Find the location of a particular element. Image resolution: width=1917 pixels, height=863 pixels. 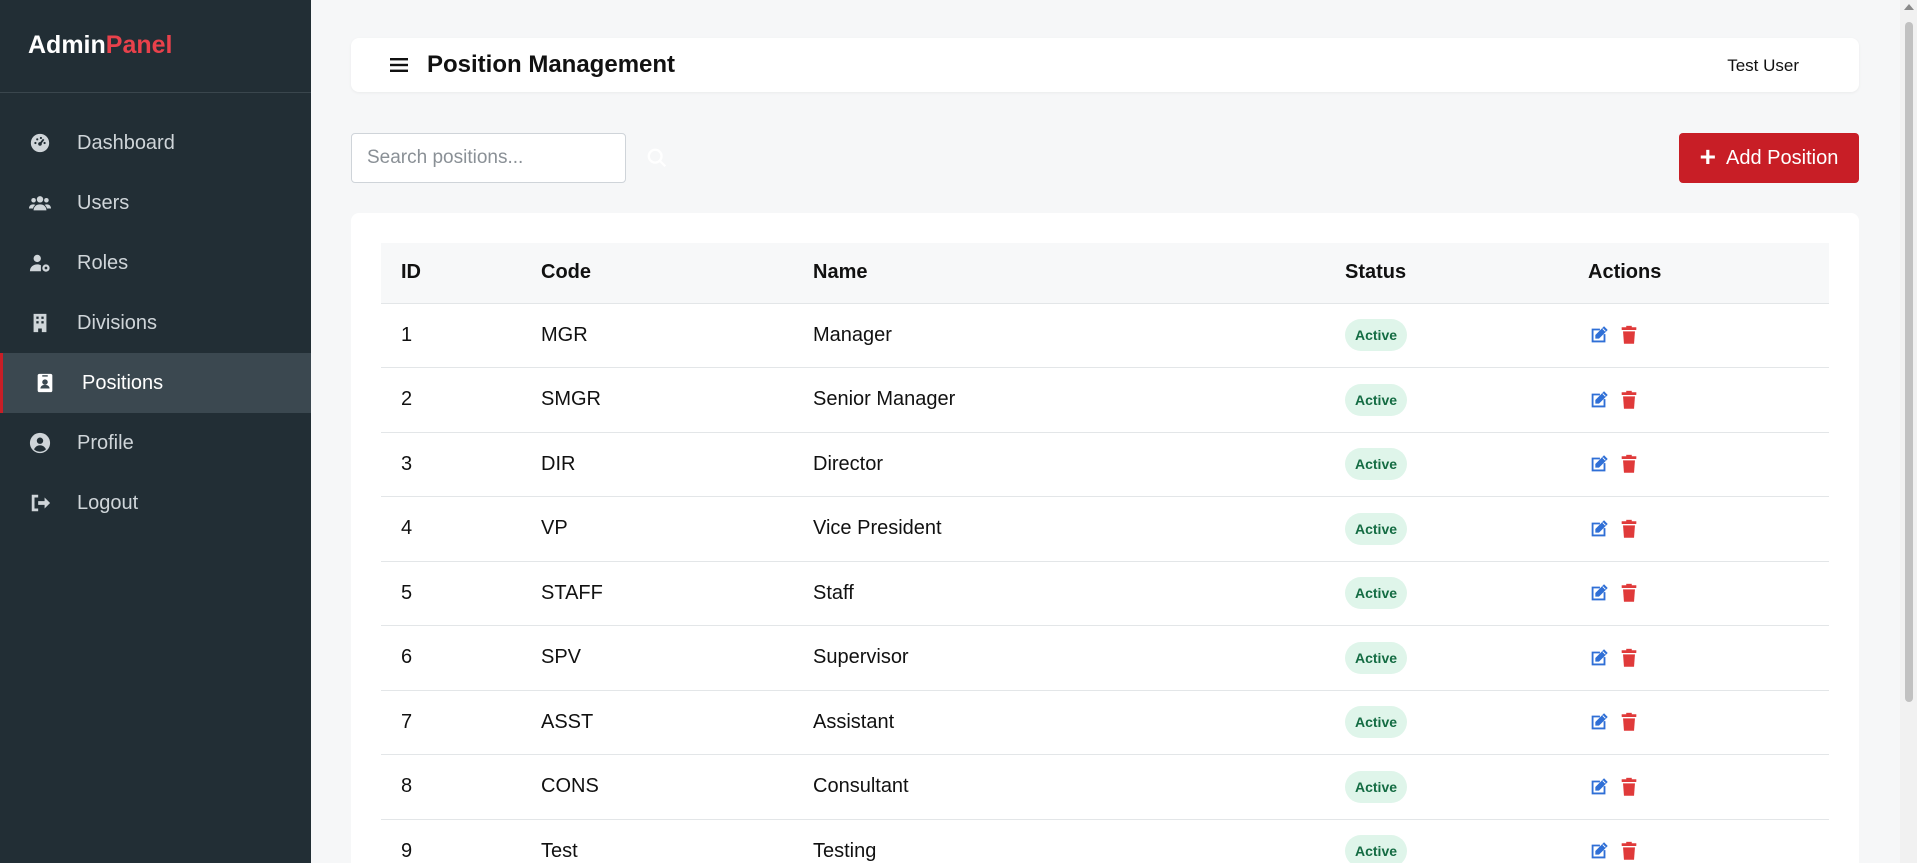

sidebar-item-label: Dashboard is located at coordinates (126, 142).